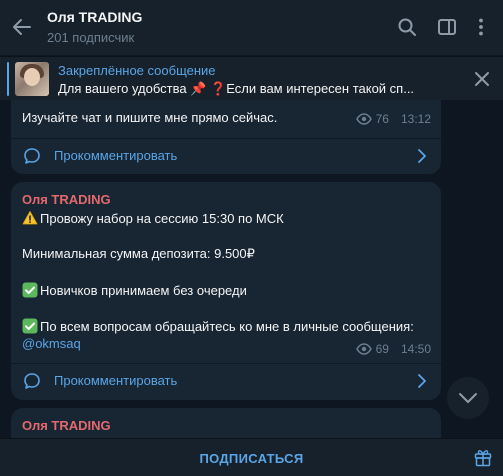 The height and width of the screenshot is (476, 503). Describe the element at coordinates (415, 349) in the screenshot. I see `post-time: 14:50` at that location.